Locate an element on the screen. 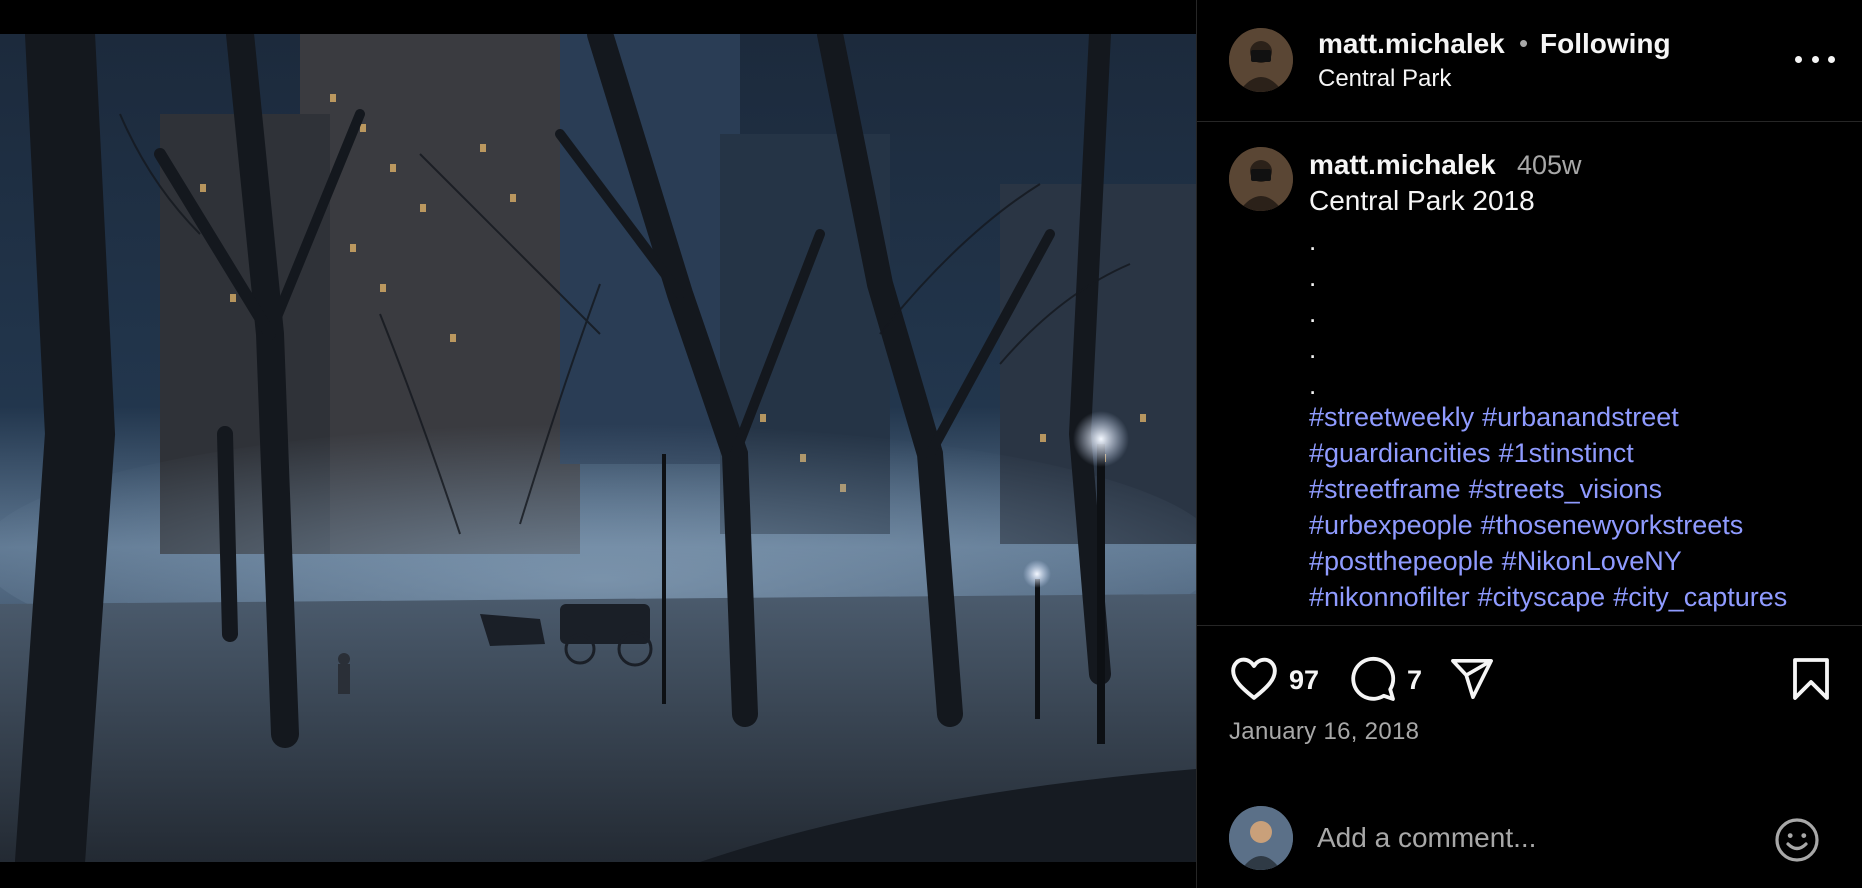 This screenshot has width=1862, height=888. hashtag-link: #guardiancities is located at coordinates (1400, 453).